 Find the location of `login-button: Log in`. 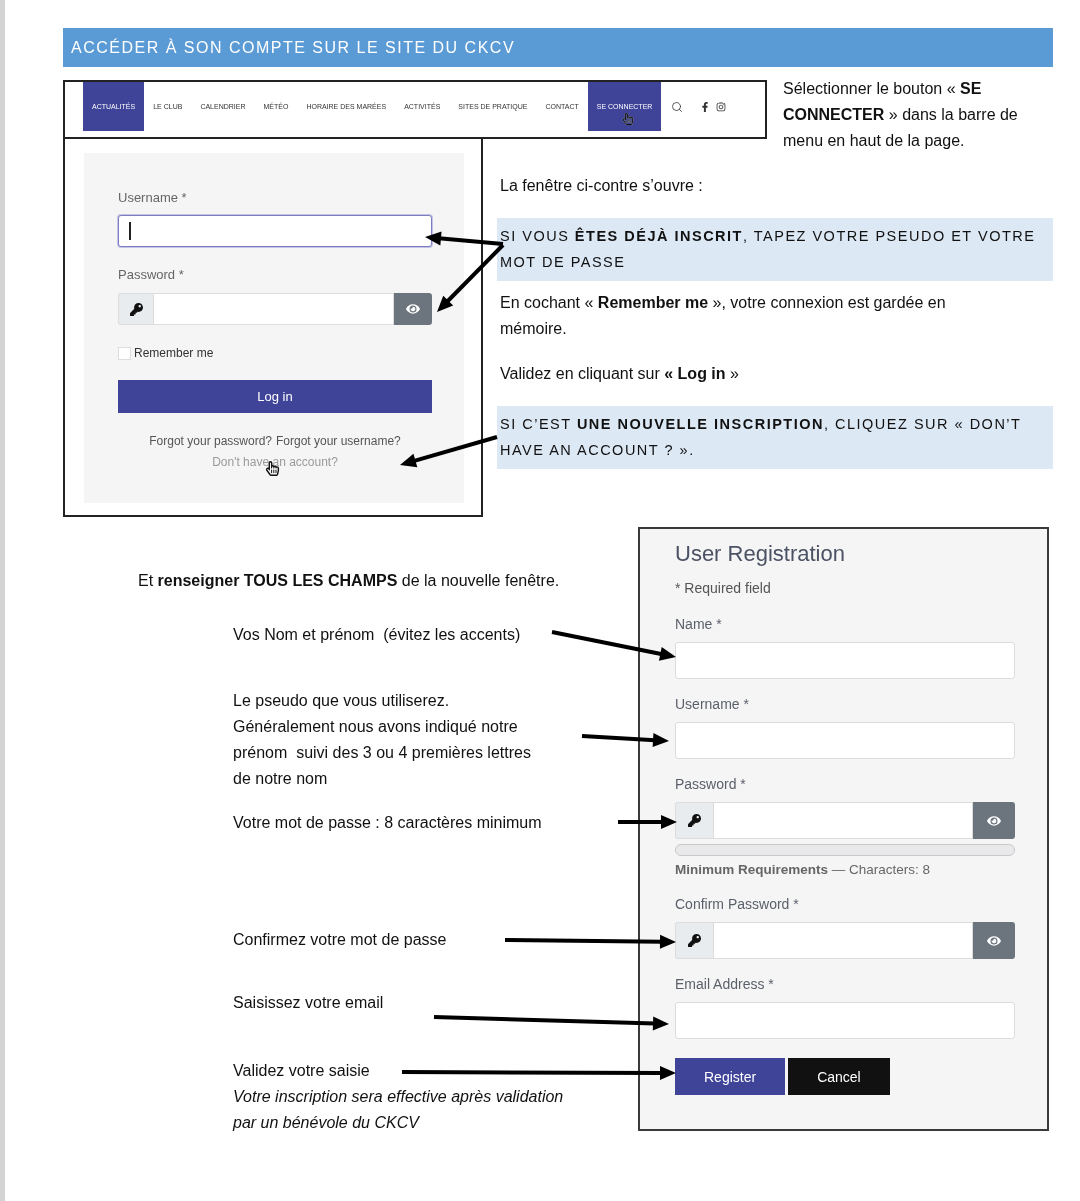

login-button: Log in is located at coordinates (275, 396).